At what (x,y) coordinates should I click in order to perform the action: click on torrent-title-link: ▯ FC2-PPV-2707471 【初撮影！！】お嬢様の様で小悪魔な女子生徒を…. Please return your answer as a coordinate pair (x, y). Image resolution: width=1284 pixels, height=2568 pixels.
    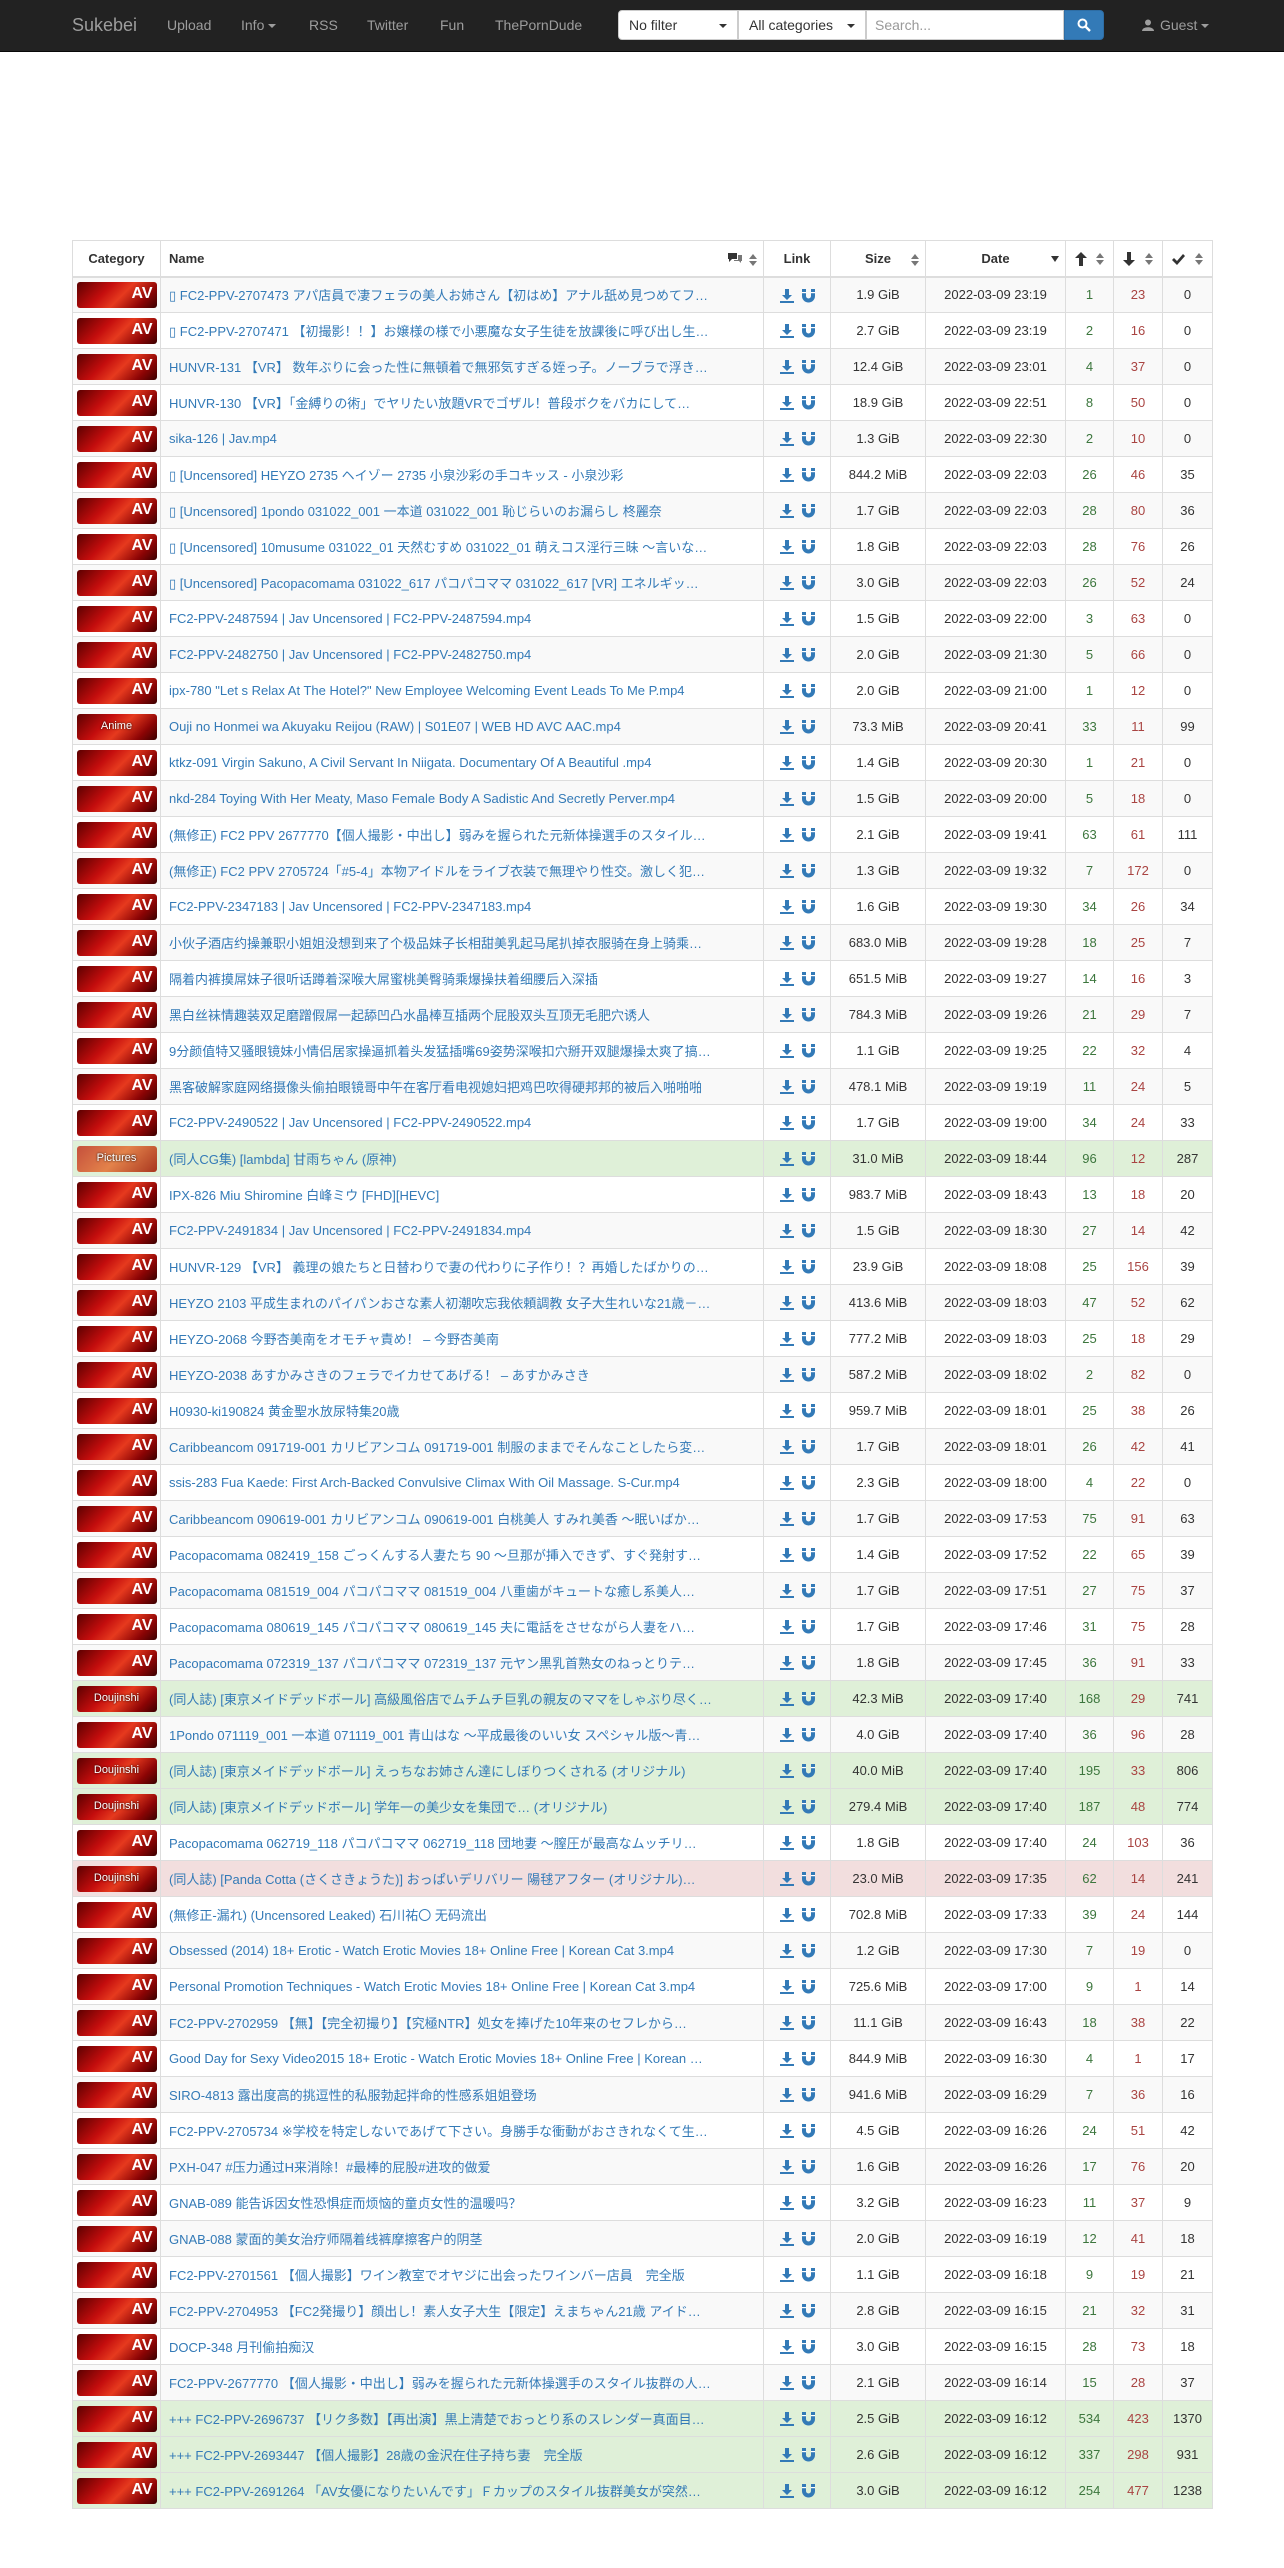
    Looking at the image, I should click on (439, 331).